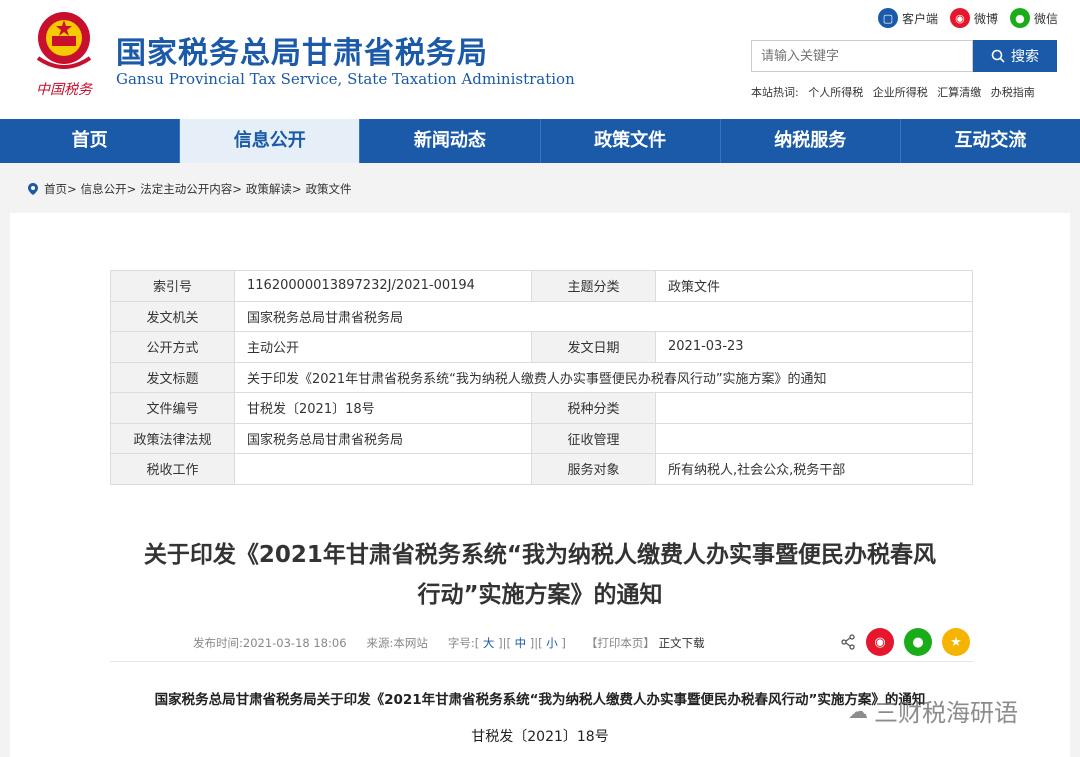  Describe the element at coordinates (1033, 18) in the screenshot. I see `wechat-link: ● 微信` at that location.